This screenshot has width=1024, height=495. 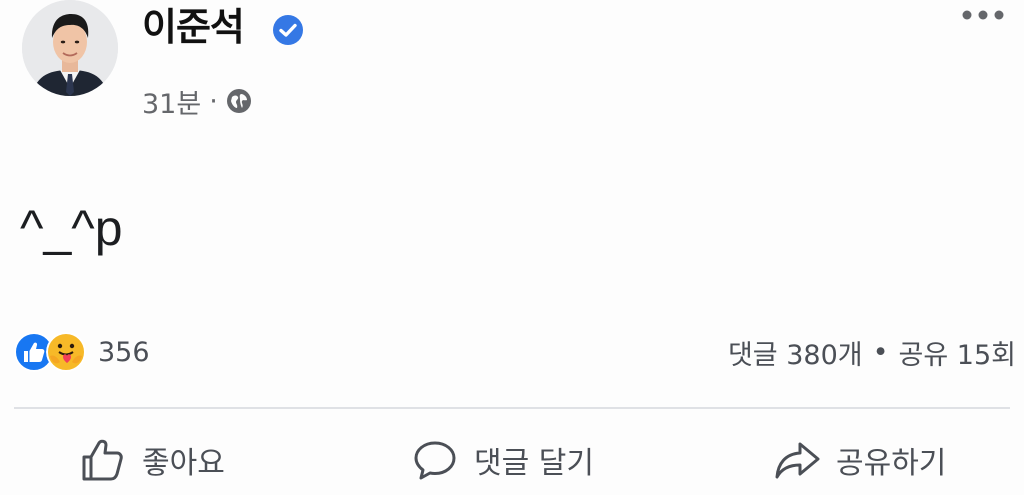 What do you see at coordinates (171, 101) in the screenshot?
I see `post-timestamp: 31분` at bounding box center [171, 101].